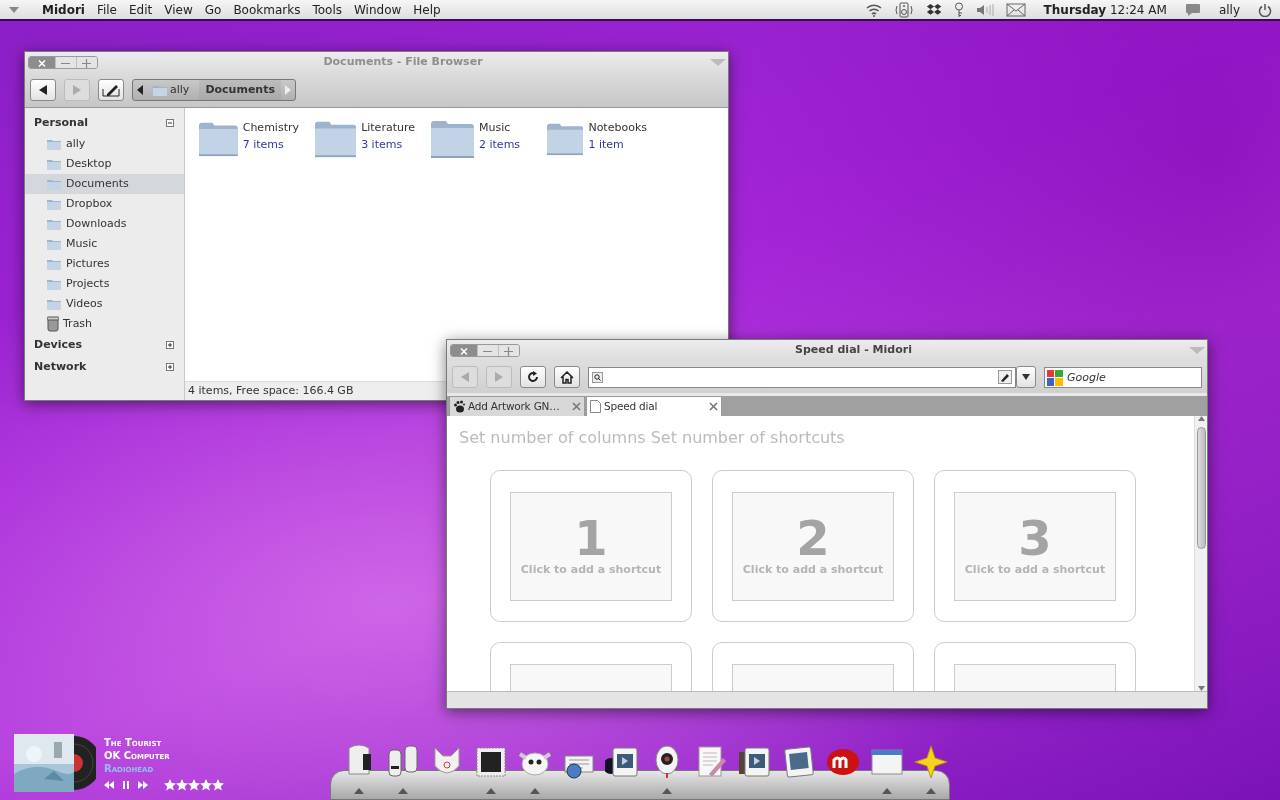 Image resolution: width=1280 pixels, height=800 pixels. I want to click on item-count: 3 items, so click(382, 144).